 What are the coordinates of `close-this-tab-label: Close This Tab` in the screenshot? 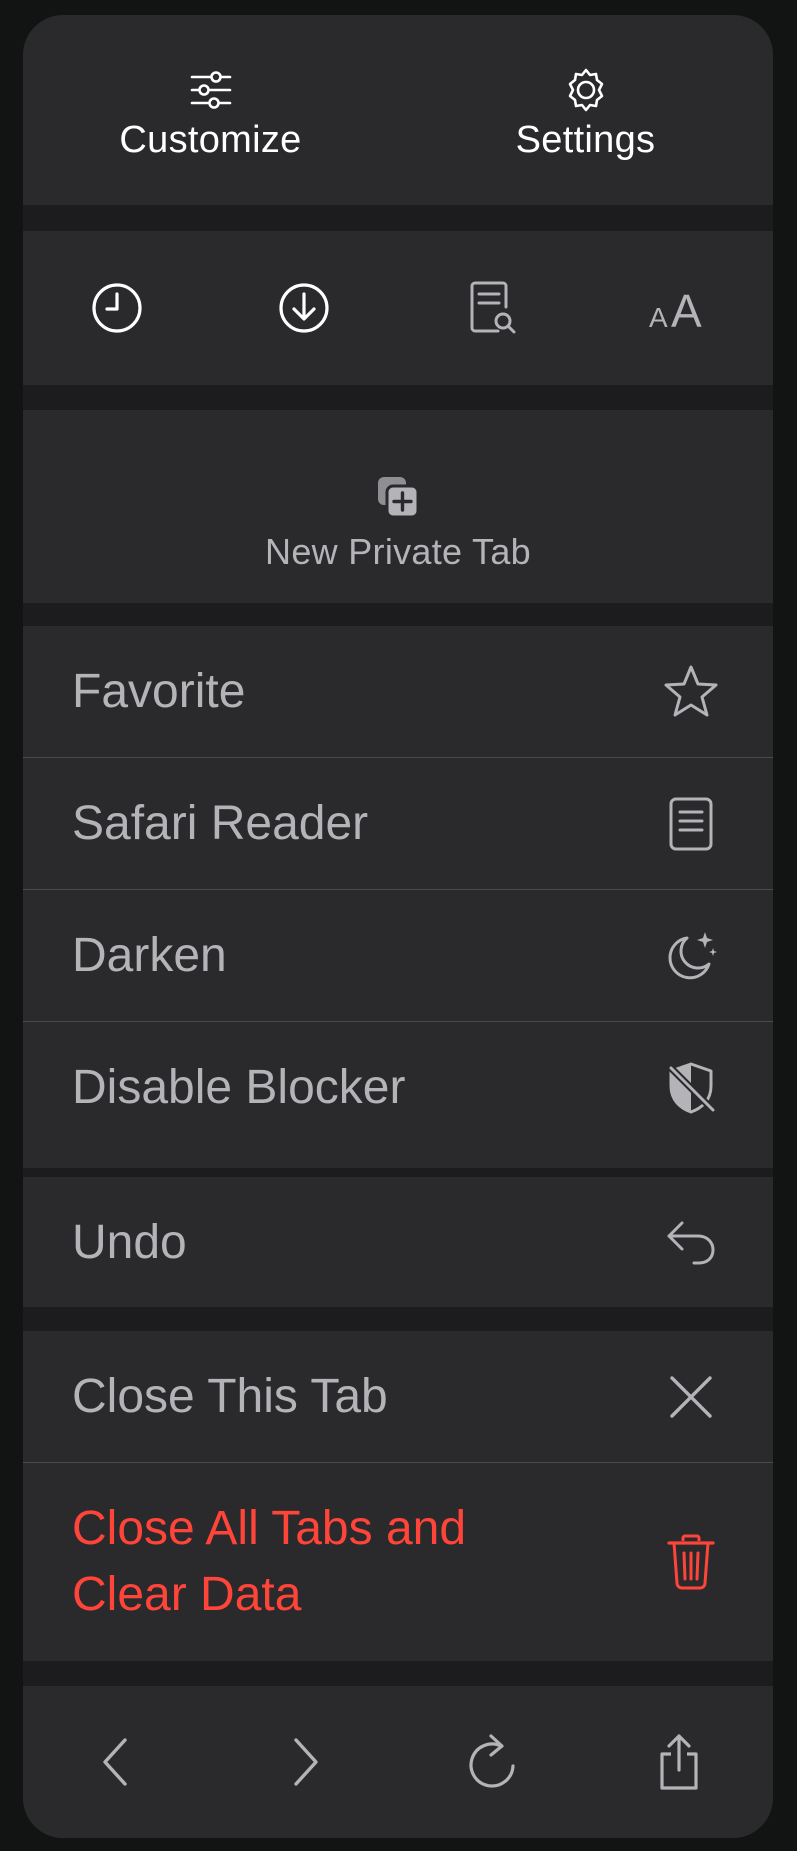 It's located at (230, 1396).